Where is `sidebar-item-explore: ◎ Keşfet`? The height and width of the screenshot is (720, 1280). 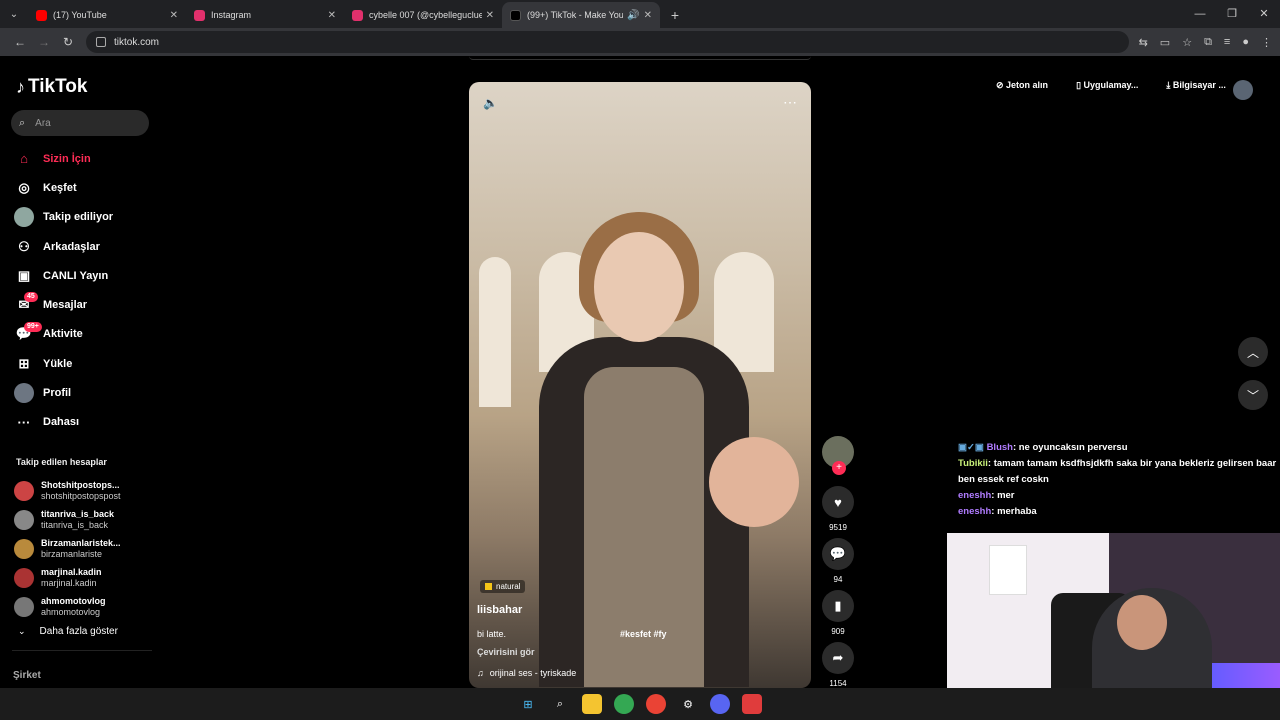
sidebar-item-explore: ◎ Keşfet is located at coordinates (84, 187).